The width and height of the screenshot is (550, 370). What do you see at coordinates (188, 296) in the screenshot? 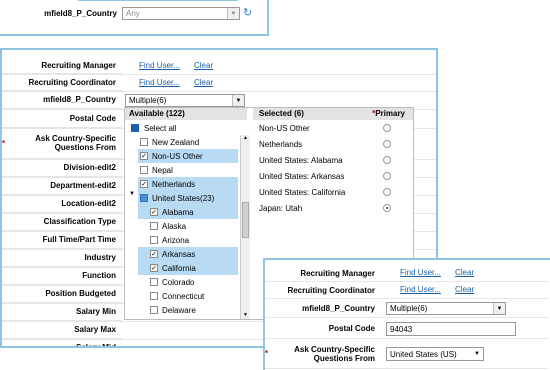
I see `available-list-item: Connecticut` at bounding box center [188, 296].